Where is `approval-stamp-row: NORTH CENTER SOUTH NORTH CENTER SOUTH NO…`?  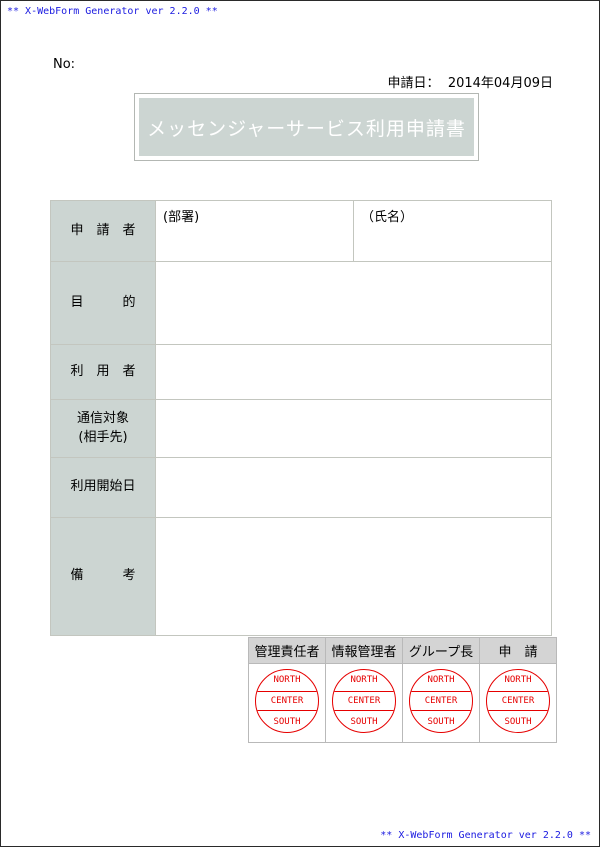 approval-stamp-row: NORTH CENTER SOUTH NORTH CENTER SOUTH NO… is located at coordinates (402, 703).